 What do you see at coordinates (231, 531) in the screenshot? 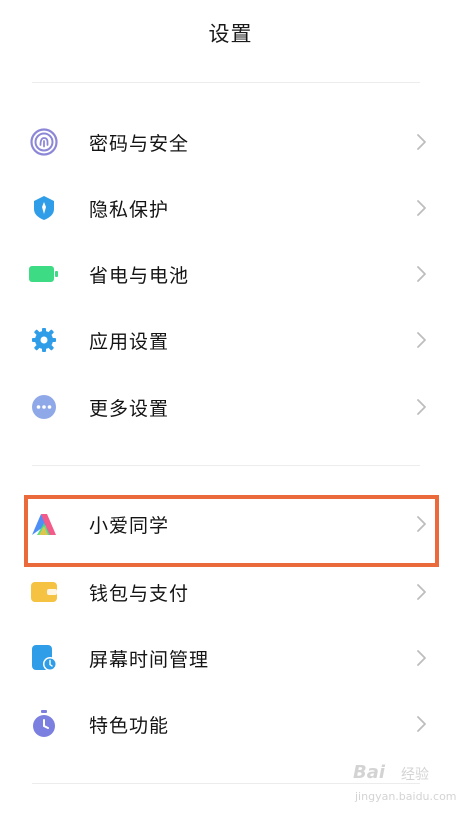
I see `highlight-box` at bounding box center [231, 531].